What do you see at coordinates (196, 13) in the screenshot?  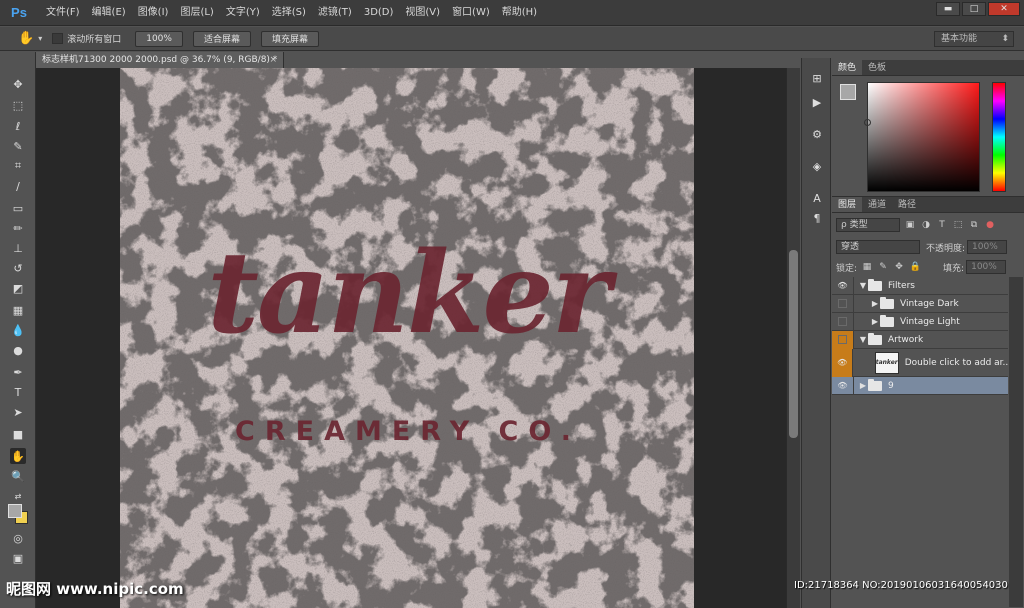 I see `menu-item: 图层(L)` at bounding box center [196, 13].